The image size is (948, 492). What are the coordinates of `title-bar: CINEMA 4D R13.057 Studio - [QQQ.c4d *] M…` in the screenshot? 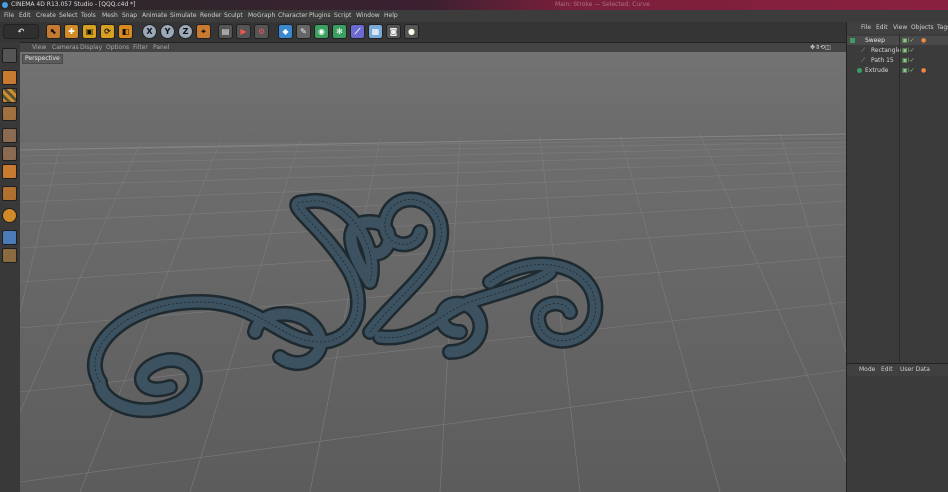 It's located at (474, 5).